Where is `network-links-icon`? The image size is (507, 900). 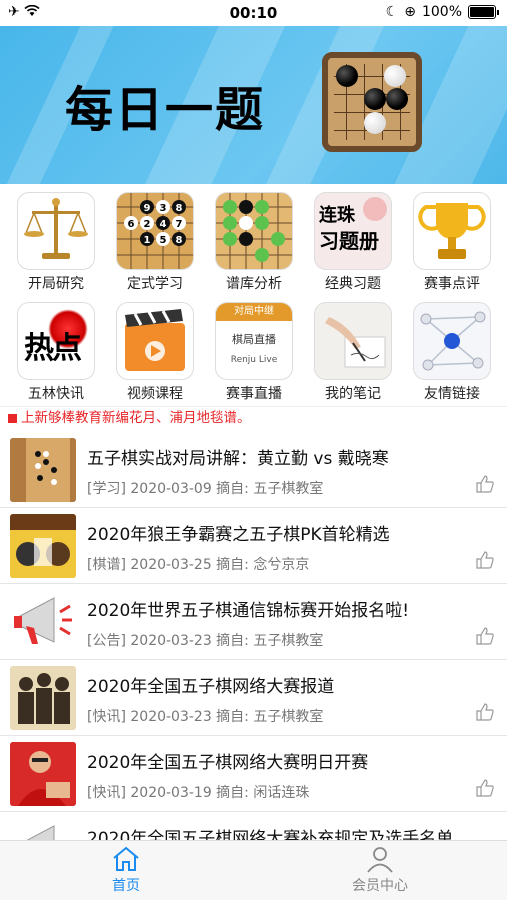 network-links-icon is located at coordinates (452, 341).